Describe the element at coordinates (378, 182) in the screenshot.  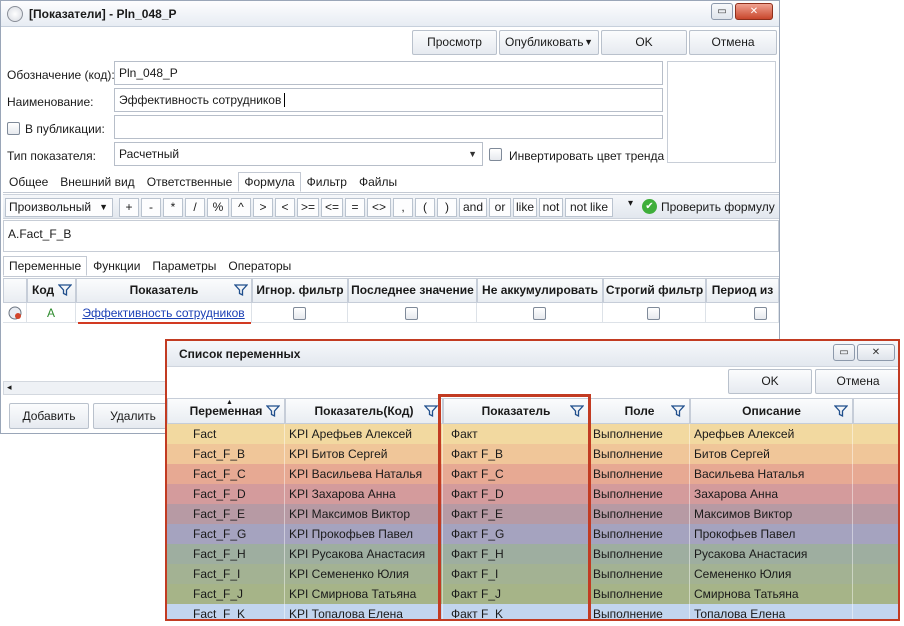
I see `tab-files: Файлы` at that location.